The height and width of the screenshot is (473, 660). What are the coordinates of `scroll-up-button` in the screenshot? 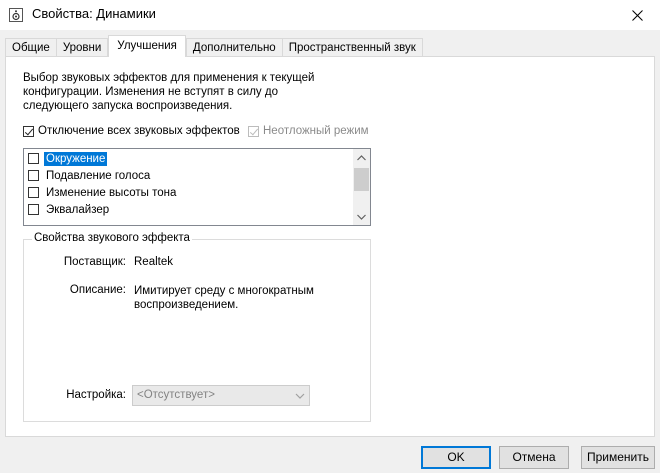 It's located at (361, 157).